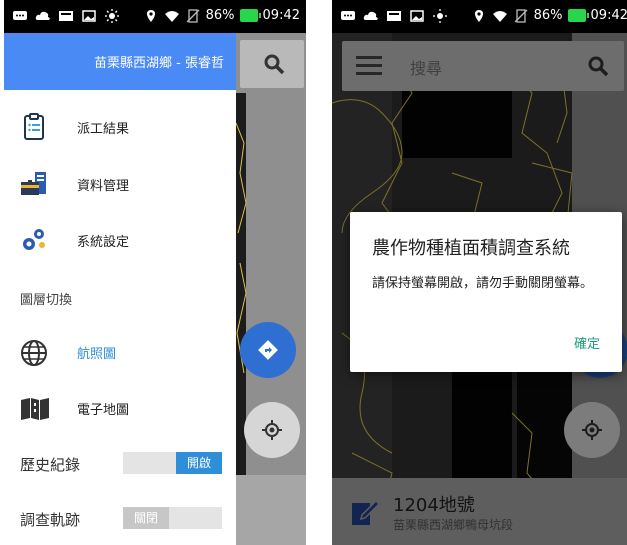  What do you see at coordinates (103, 129) in the screenshot?
I see `menu-item-label: 派工結果` at bounding box center [103, 129].